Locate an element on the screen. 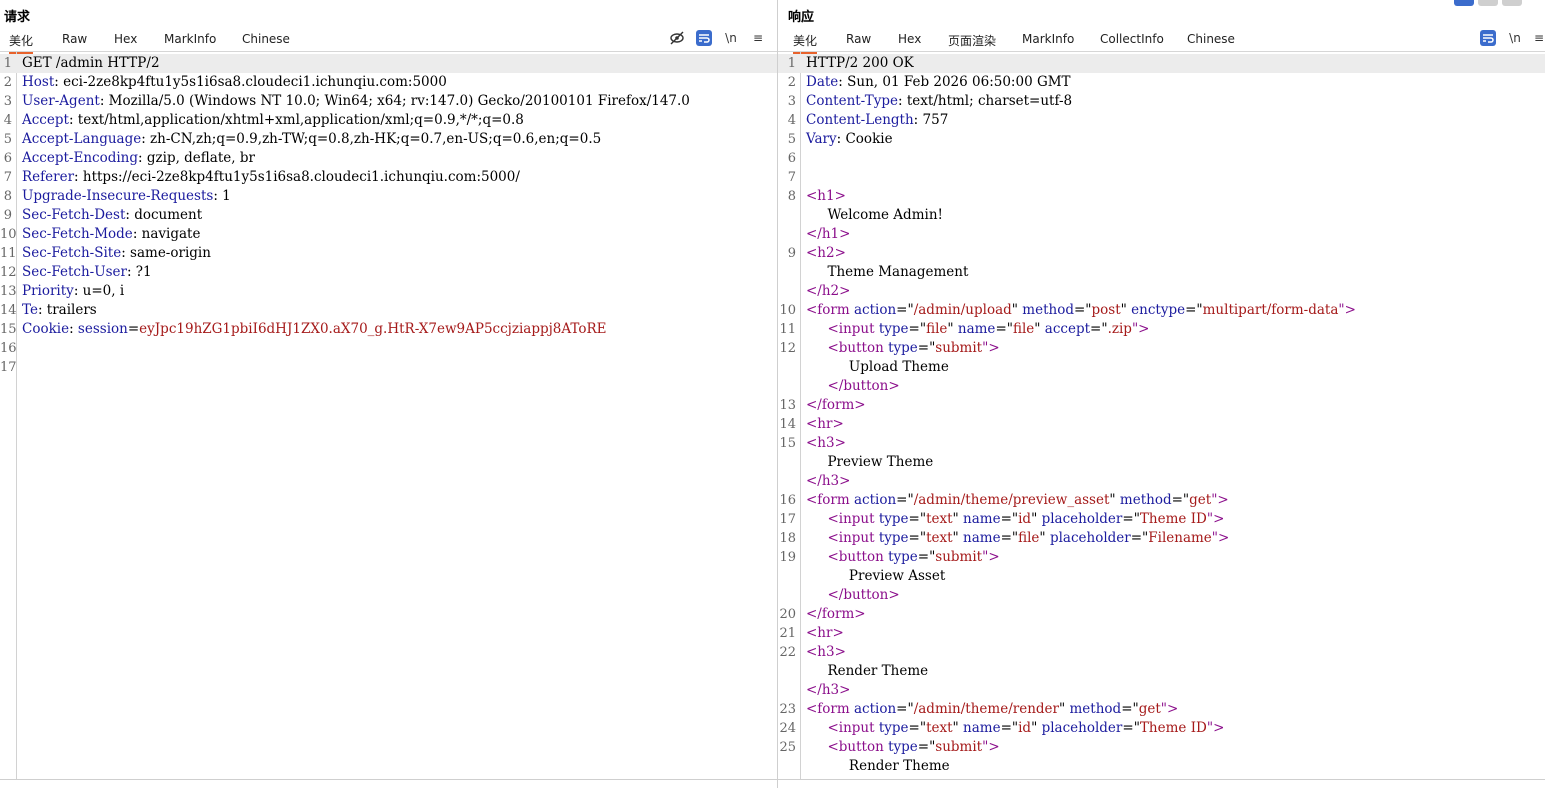  code-token: Filename is located at coordinates (1180, 538).